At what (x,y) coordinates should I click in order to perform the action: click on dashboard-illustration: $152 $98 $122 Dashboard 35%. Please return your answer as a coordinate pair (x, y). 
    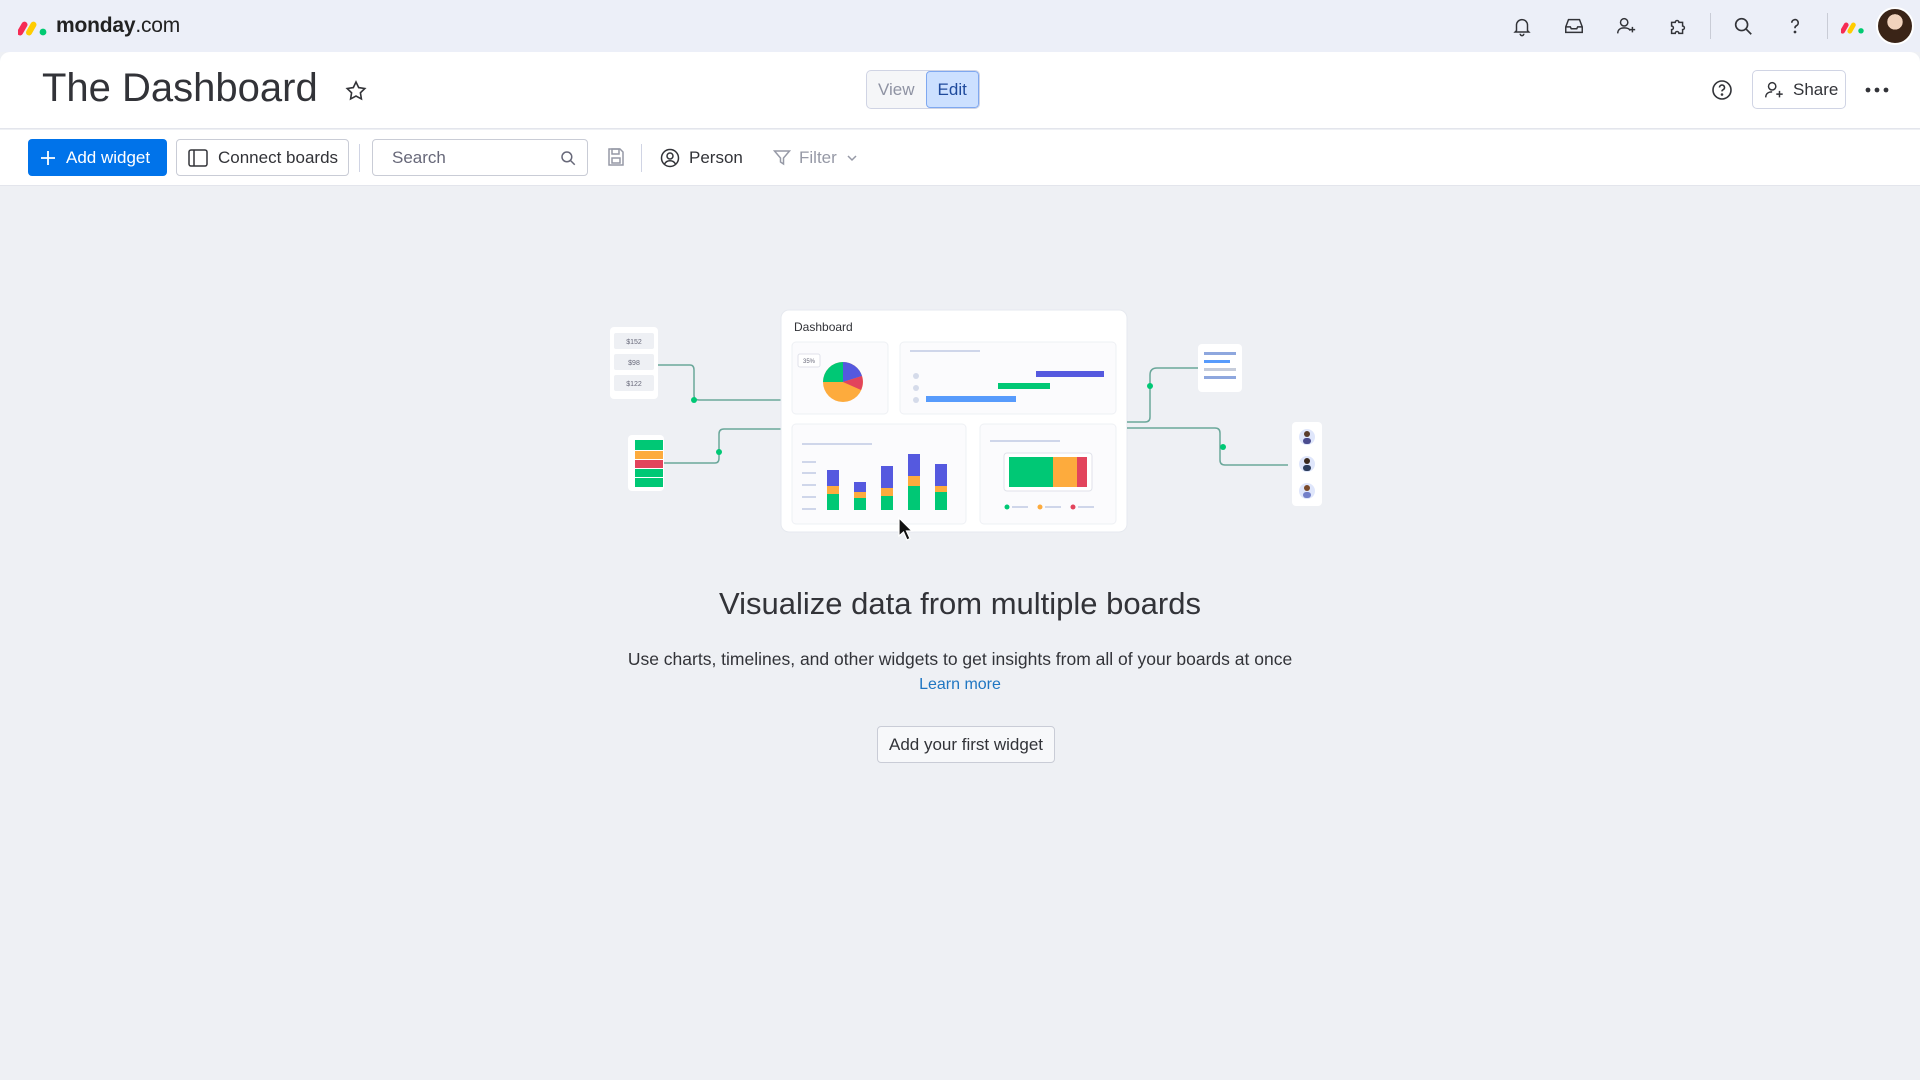
    Looking at the image, I should click on (966, 421).